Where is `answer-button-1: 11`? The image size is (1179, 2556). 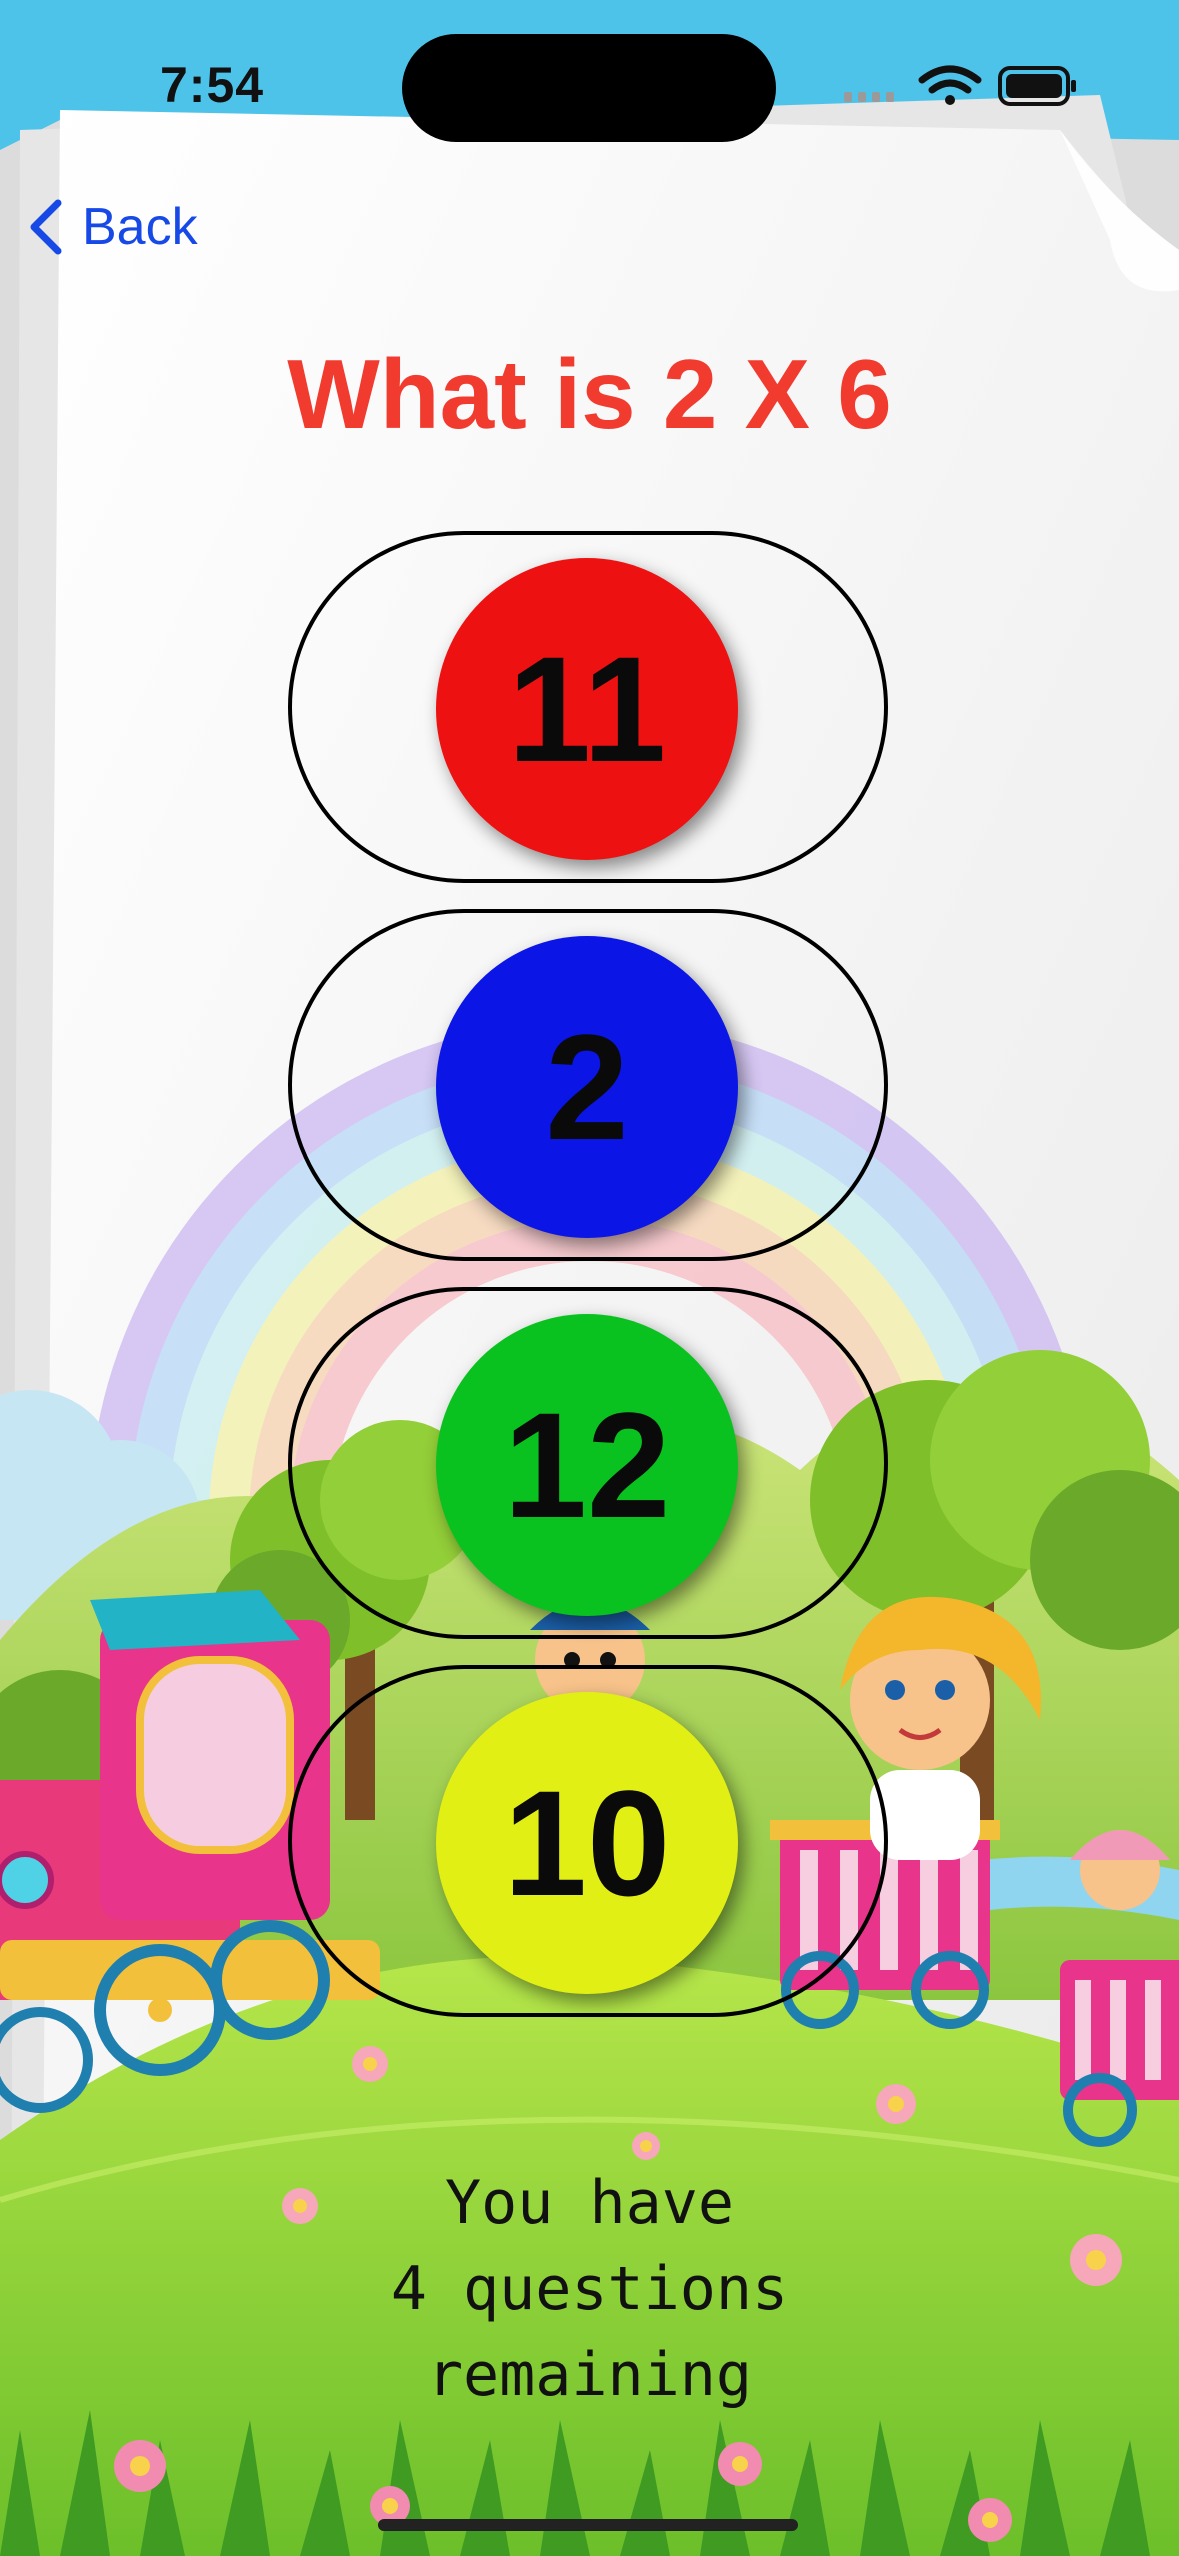
answer-button-1: 11 is located at coordinates (587, 709).